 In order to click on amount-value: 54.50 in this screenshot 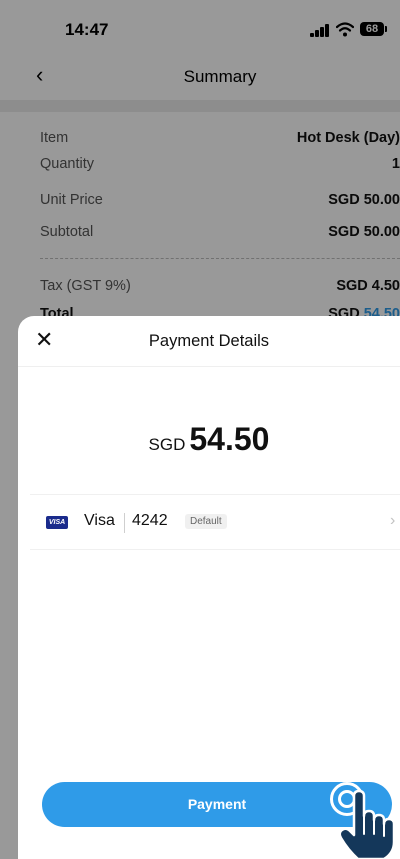, I will do `click(229, 439)`.